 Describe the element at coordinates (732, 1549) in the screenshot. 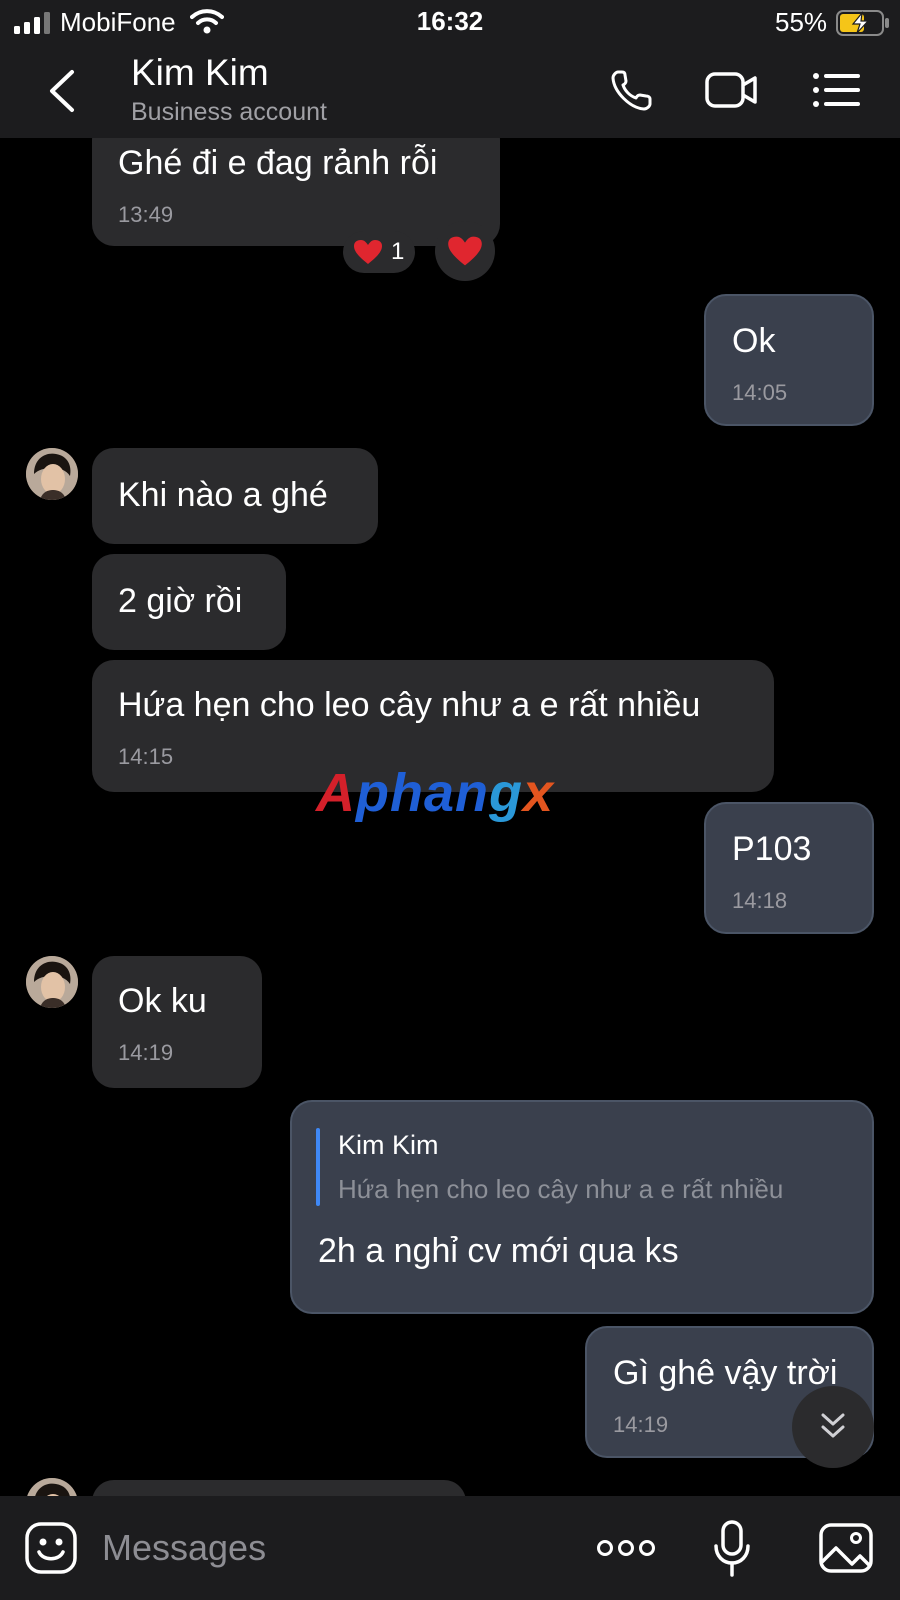

I see `mic-icon` at that location.